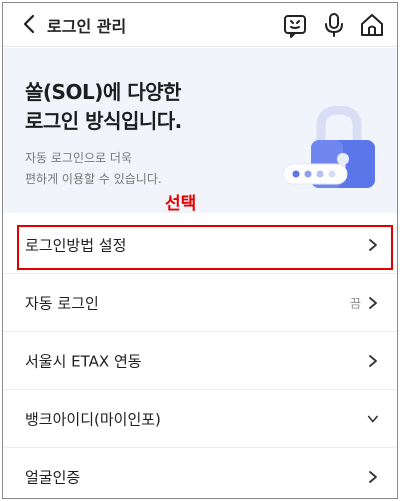  I want to click on chevron-down-icon, so click(372, 418).